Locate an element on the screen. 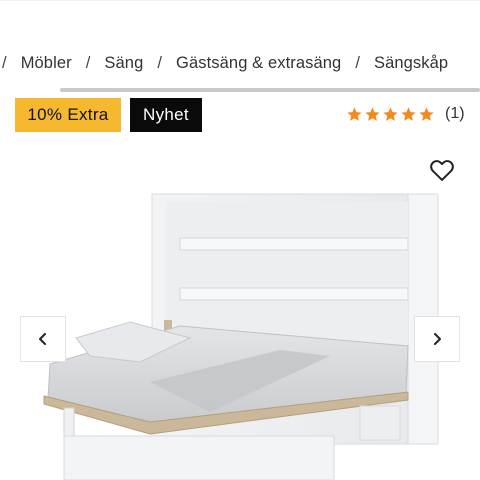 Image resolution: width=480 pixels, height=480 pixels. chevron-left-icon is located at coordinates (42, 339).